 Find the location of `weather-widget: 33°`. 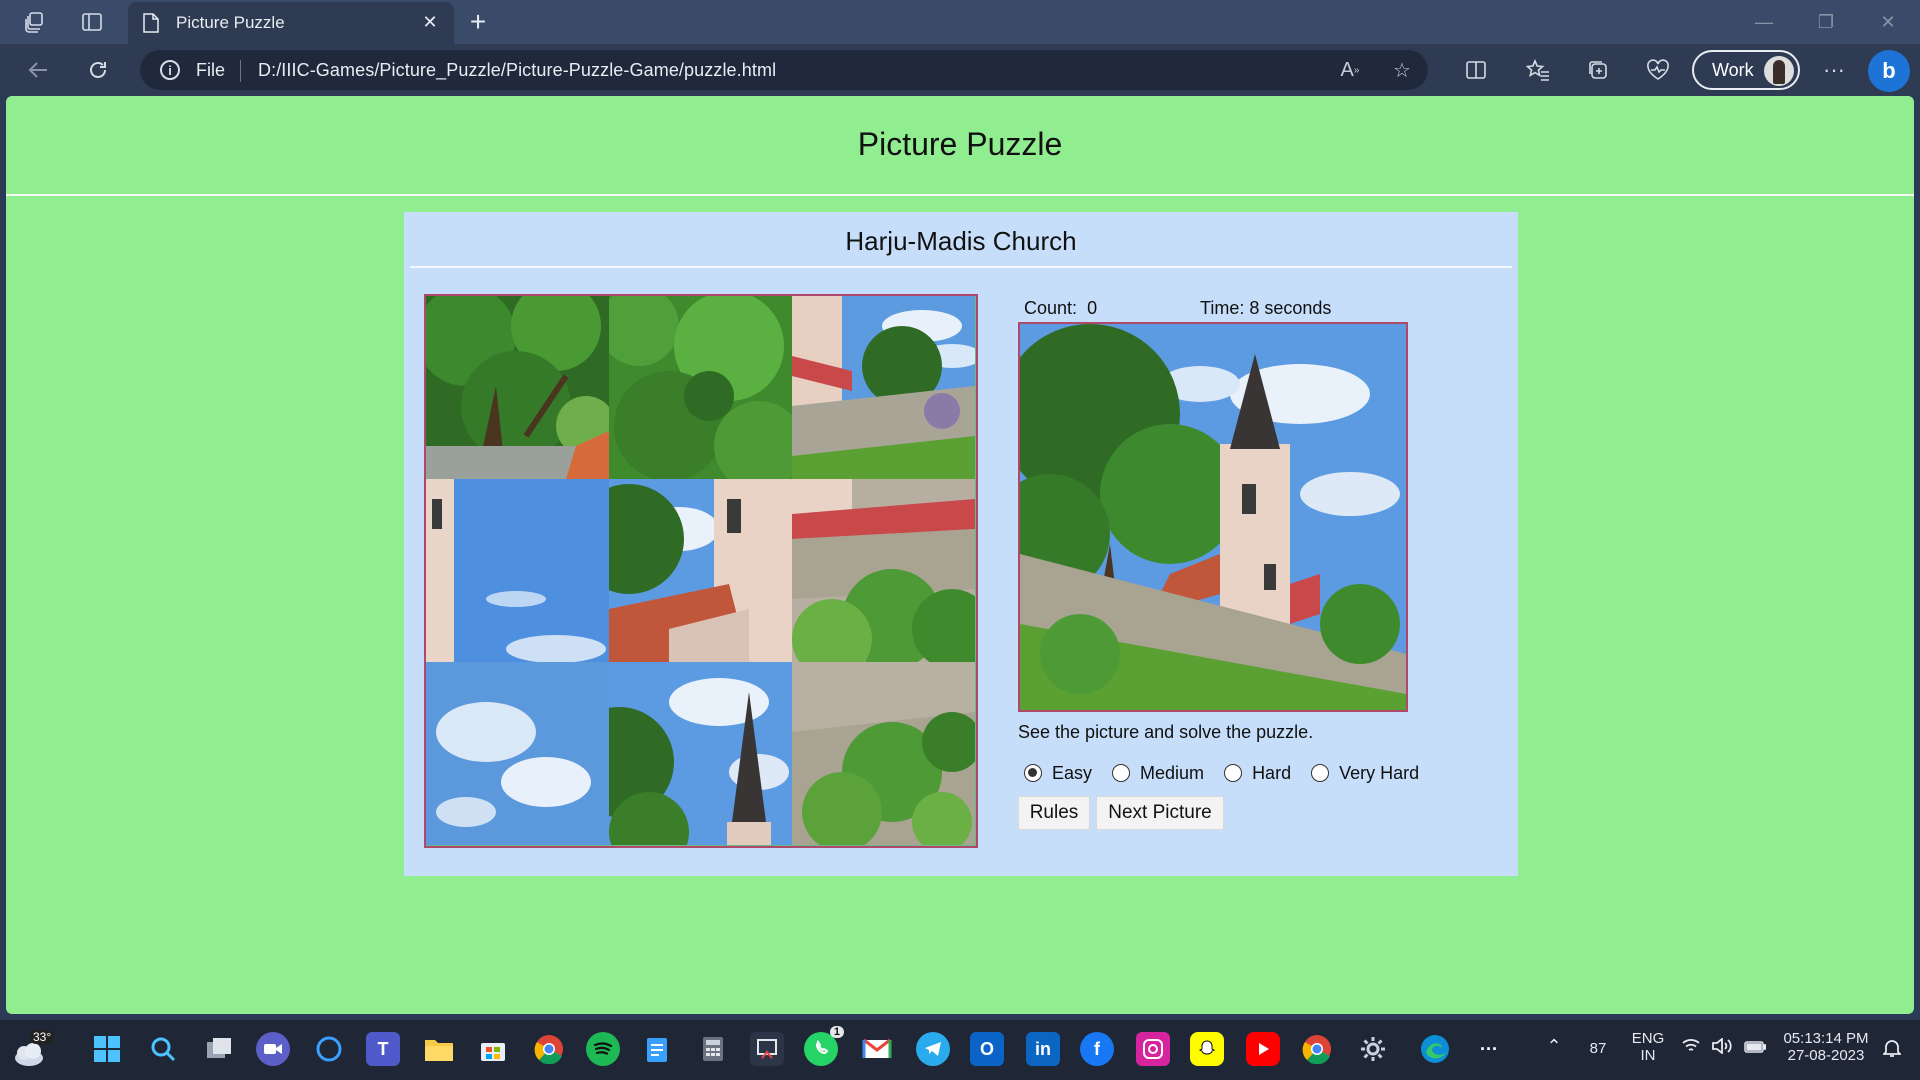

weather-widget: 33° is located at coordinates (33, 1050).